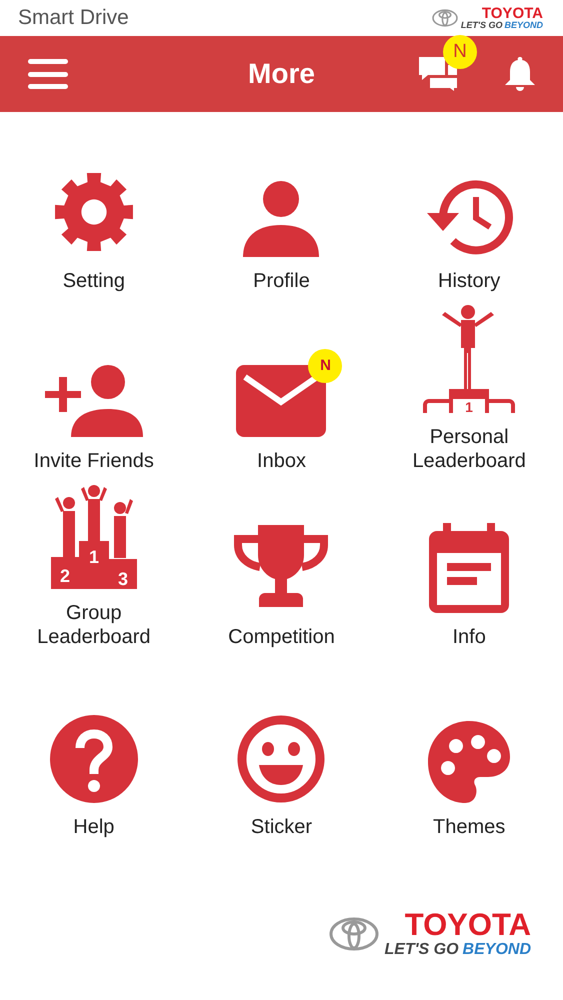  Describe the element at coordinates (281, 759) in the screenshot. I see `smiley-icon` at that location.